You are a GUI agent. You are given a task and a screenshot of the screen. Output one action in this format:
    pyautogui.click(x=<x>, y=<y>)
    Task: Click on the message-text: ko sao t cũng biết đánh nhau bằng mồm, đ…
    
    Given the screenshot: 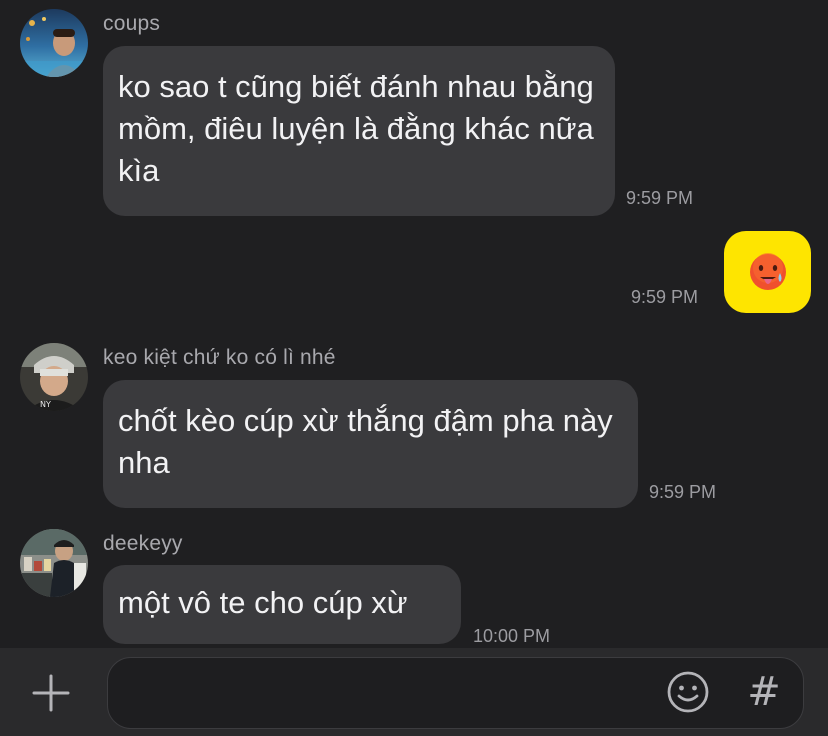 What is the action you would take?
    pyautogui.click(x=356, y=128)
    